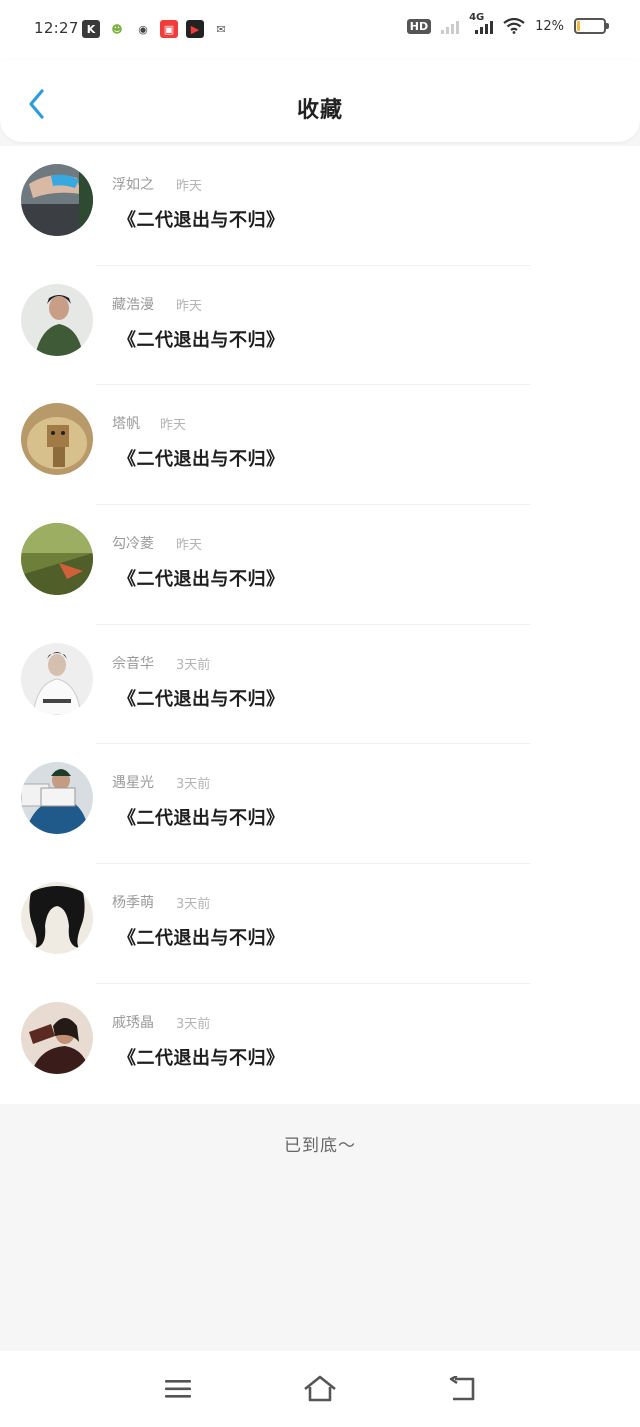  I want to click on item-name: 遇星光, so click(133, 783).